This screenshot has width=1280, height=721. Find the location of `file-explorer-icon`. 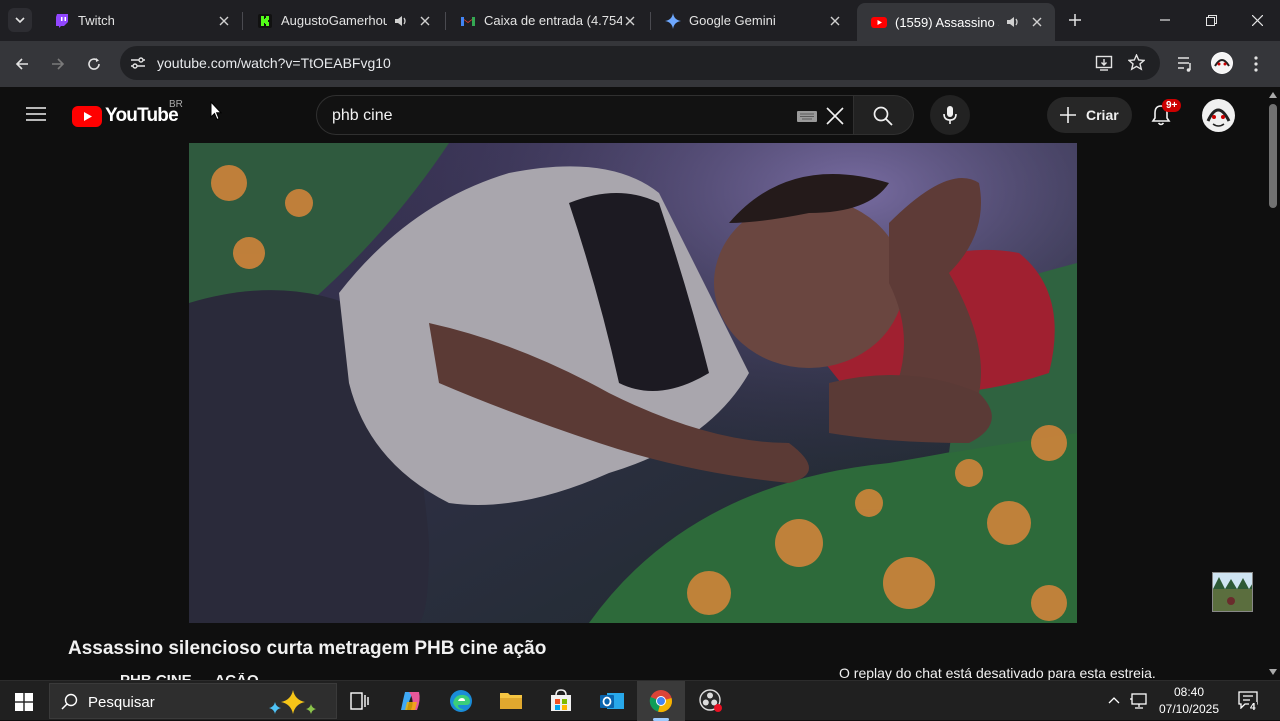

file-explorer-icon is located at coordinates (511, 700).